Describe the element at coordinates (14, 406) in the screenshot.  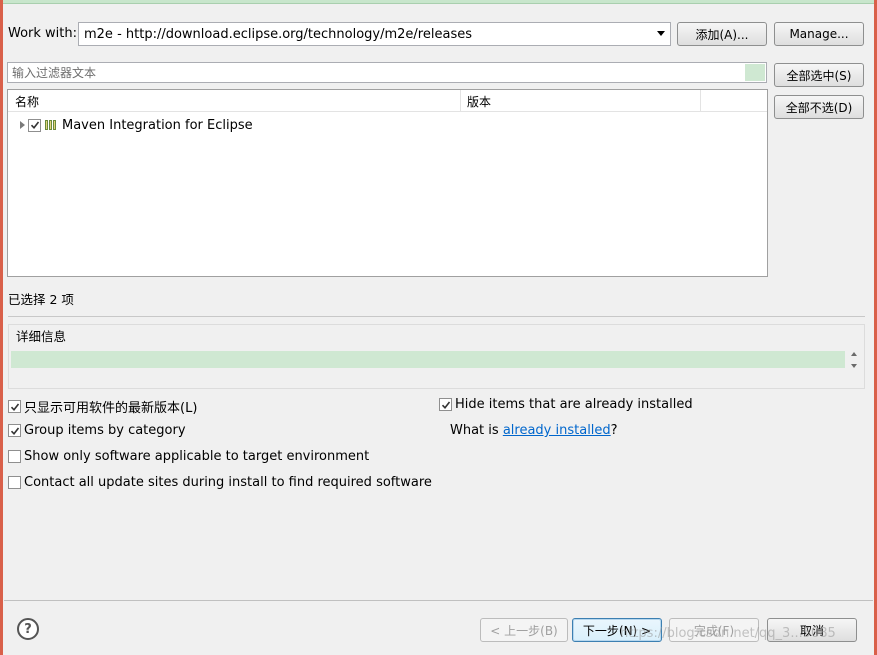
I see `latest-versions-checkbox` at that location.